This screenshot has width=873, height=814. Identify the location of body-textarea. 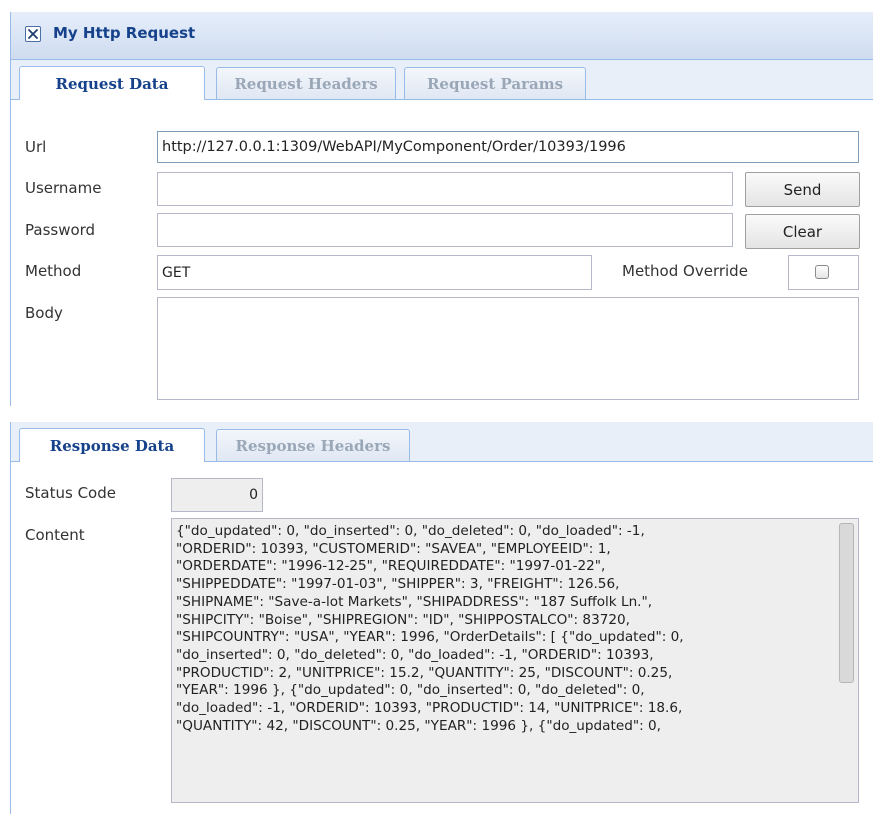
(508, 348).